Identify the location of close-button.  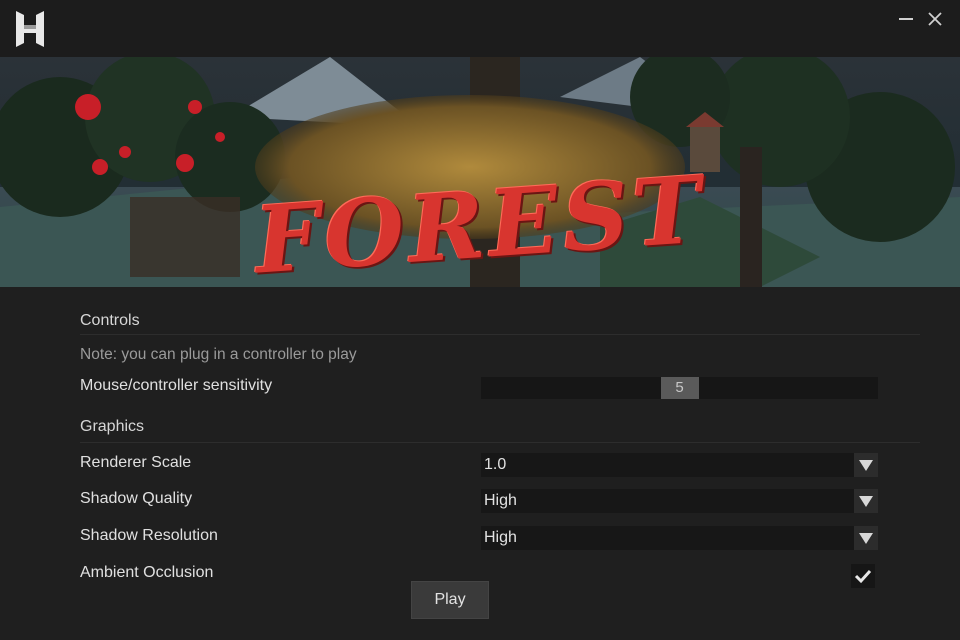
(935, 19).